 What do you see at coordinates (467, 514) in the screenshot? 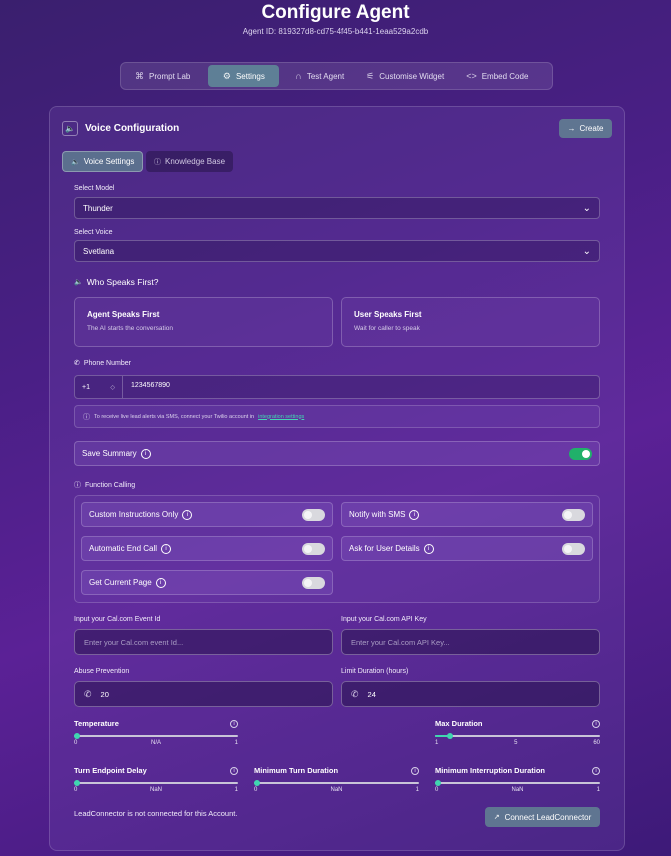
I see `notify-sms-row: Notify with SMS i` at bounding box center [467, 514].